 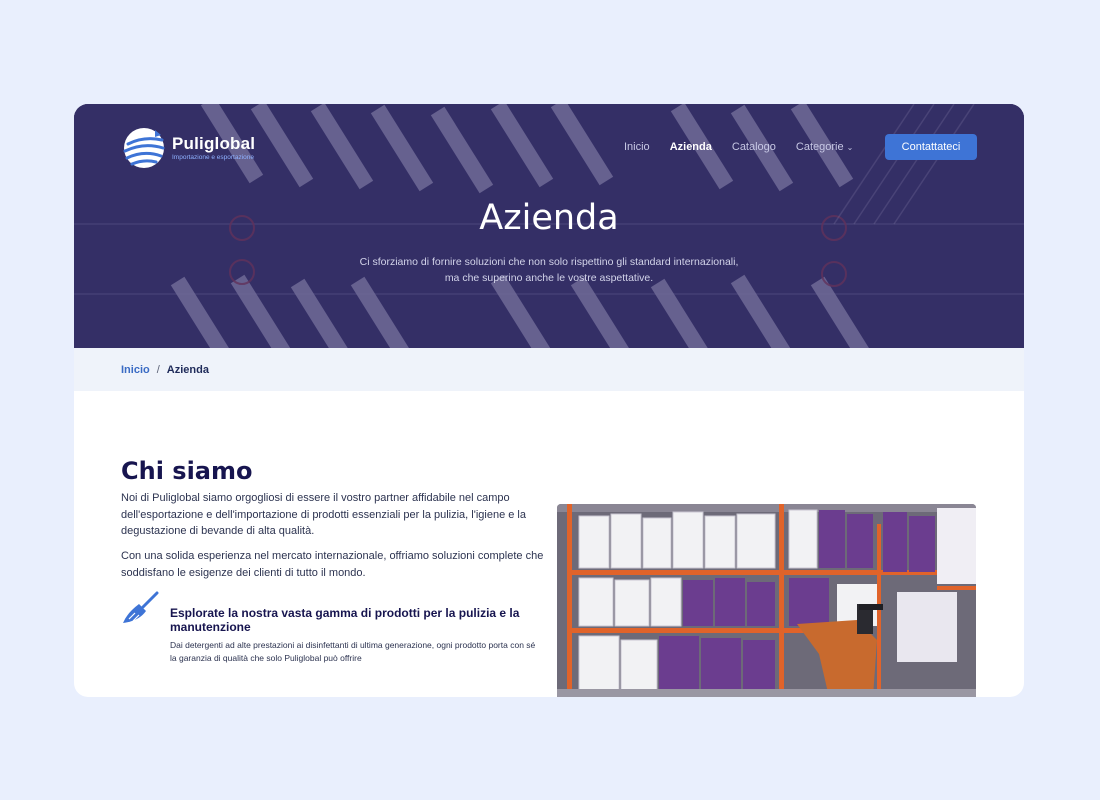 I want to click on nav-item-categorie: Categorie ⌄, so click(x=824, y=147).